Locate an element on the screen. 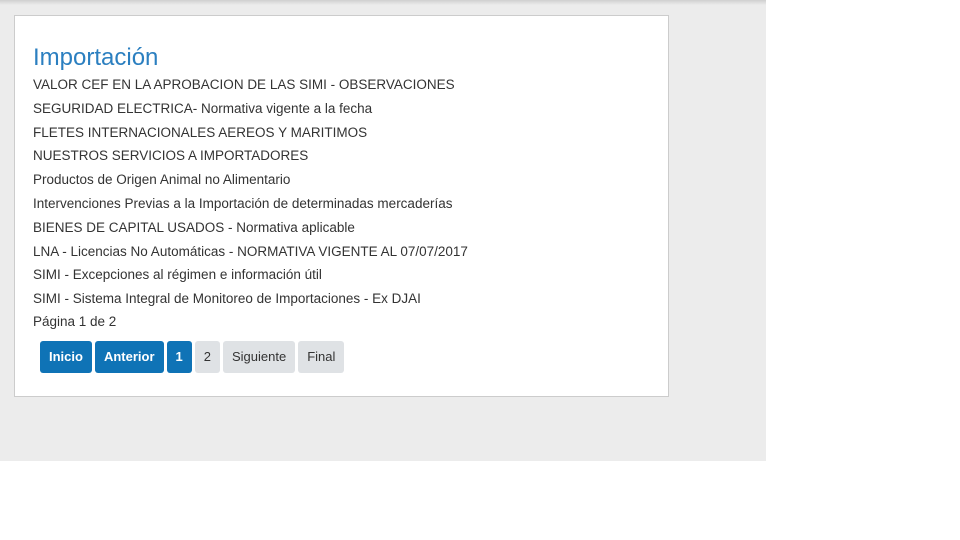 The height and width of the screenshot is (540, 960). page-1-button: 1 is located at coordinates (179, 357).